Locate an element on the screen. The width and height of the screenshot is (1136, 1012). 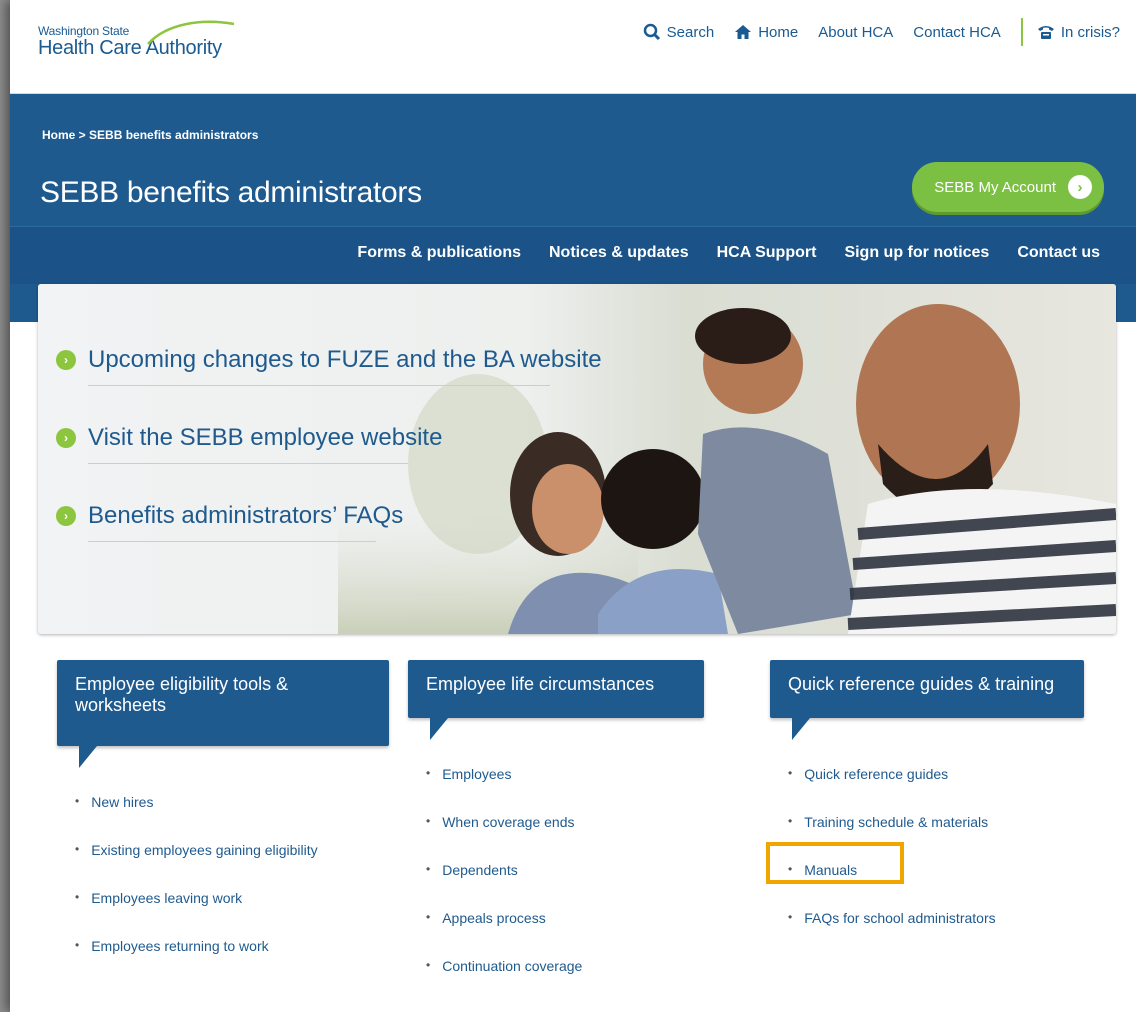
search-link: Search is located at coordinates (679, 32).